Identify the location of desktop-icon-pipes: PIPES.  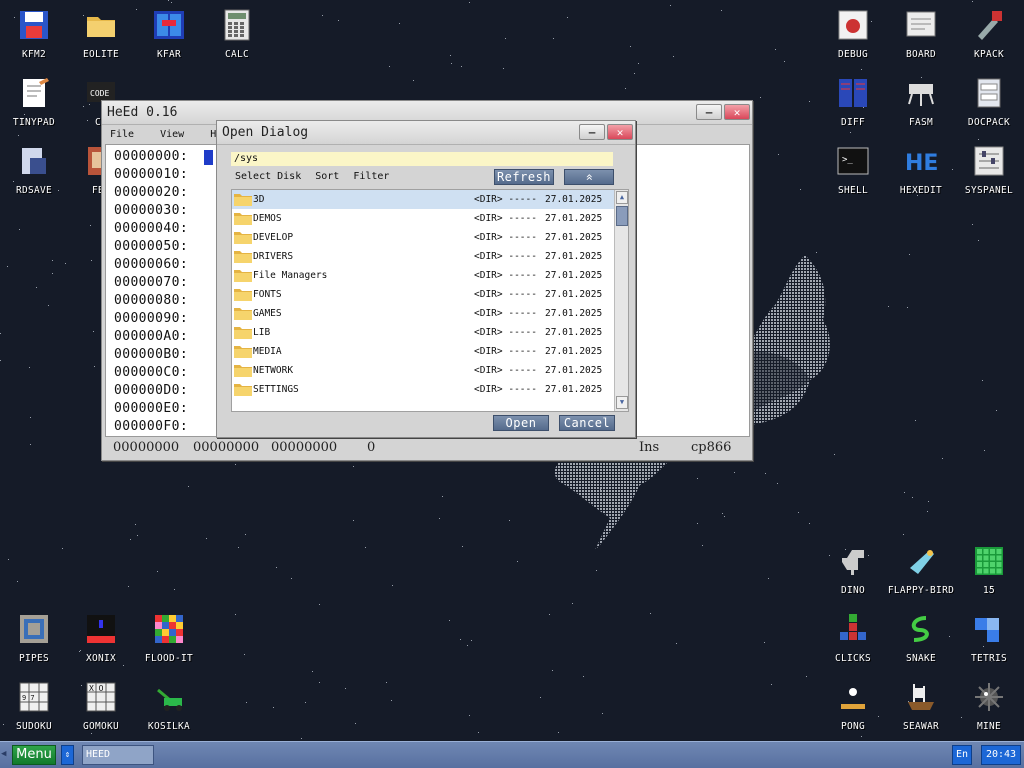
(34, 637).